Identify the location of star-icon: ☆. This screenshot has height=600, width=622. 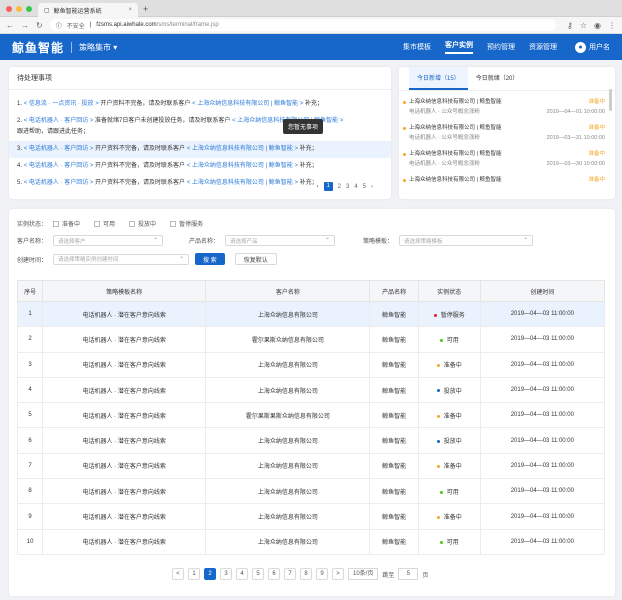
(583, 25).